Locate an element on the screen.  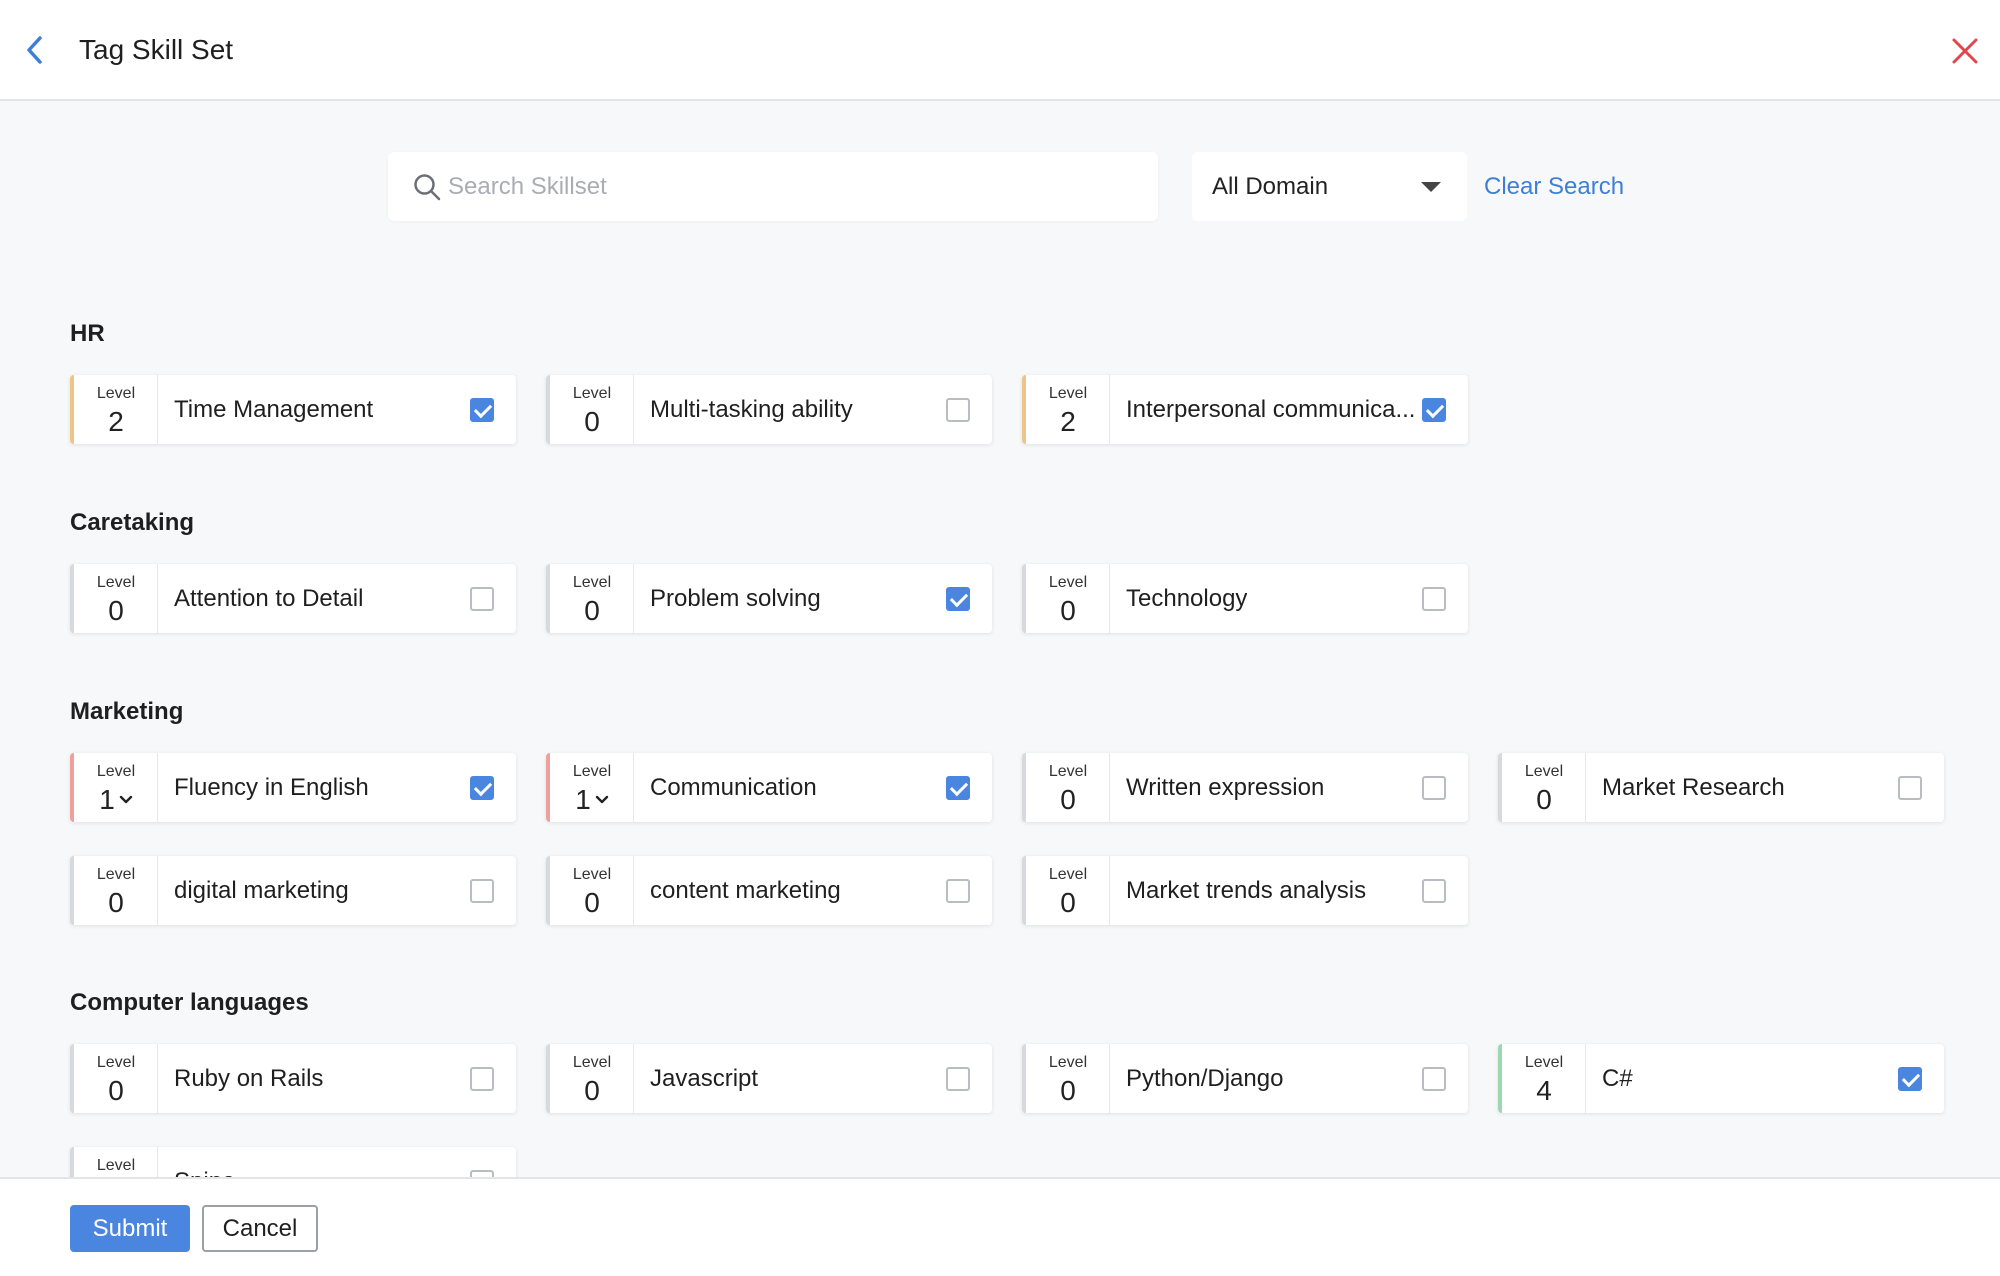
skill-card: Level 0 digital marketing is located at coordinates (293, 890).